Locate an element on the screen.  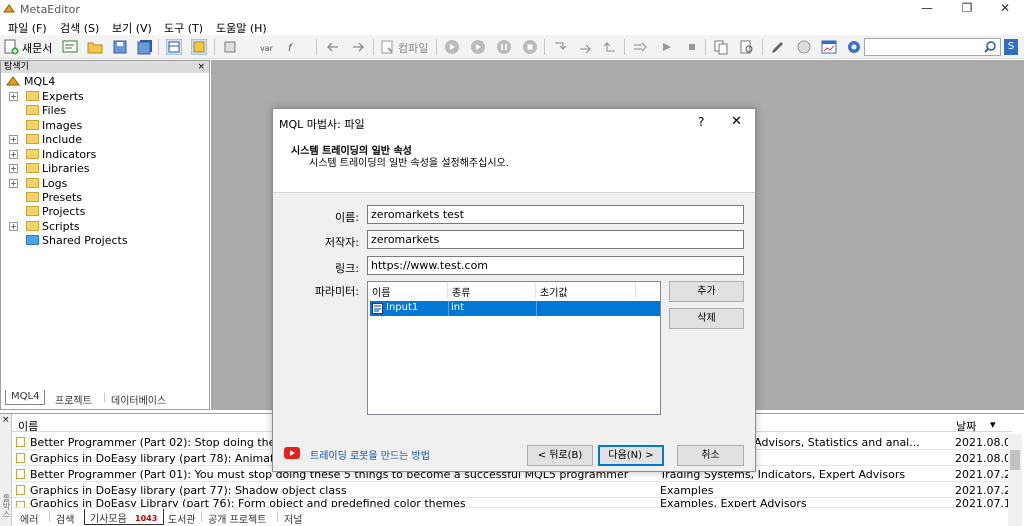
name-field: zeromarkets test is located at coordinates (555, 214).